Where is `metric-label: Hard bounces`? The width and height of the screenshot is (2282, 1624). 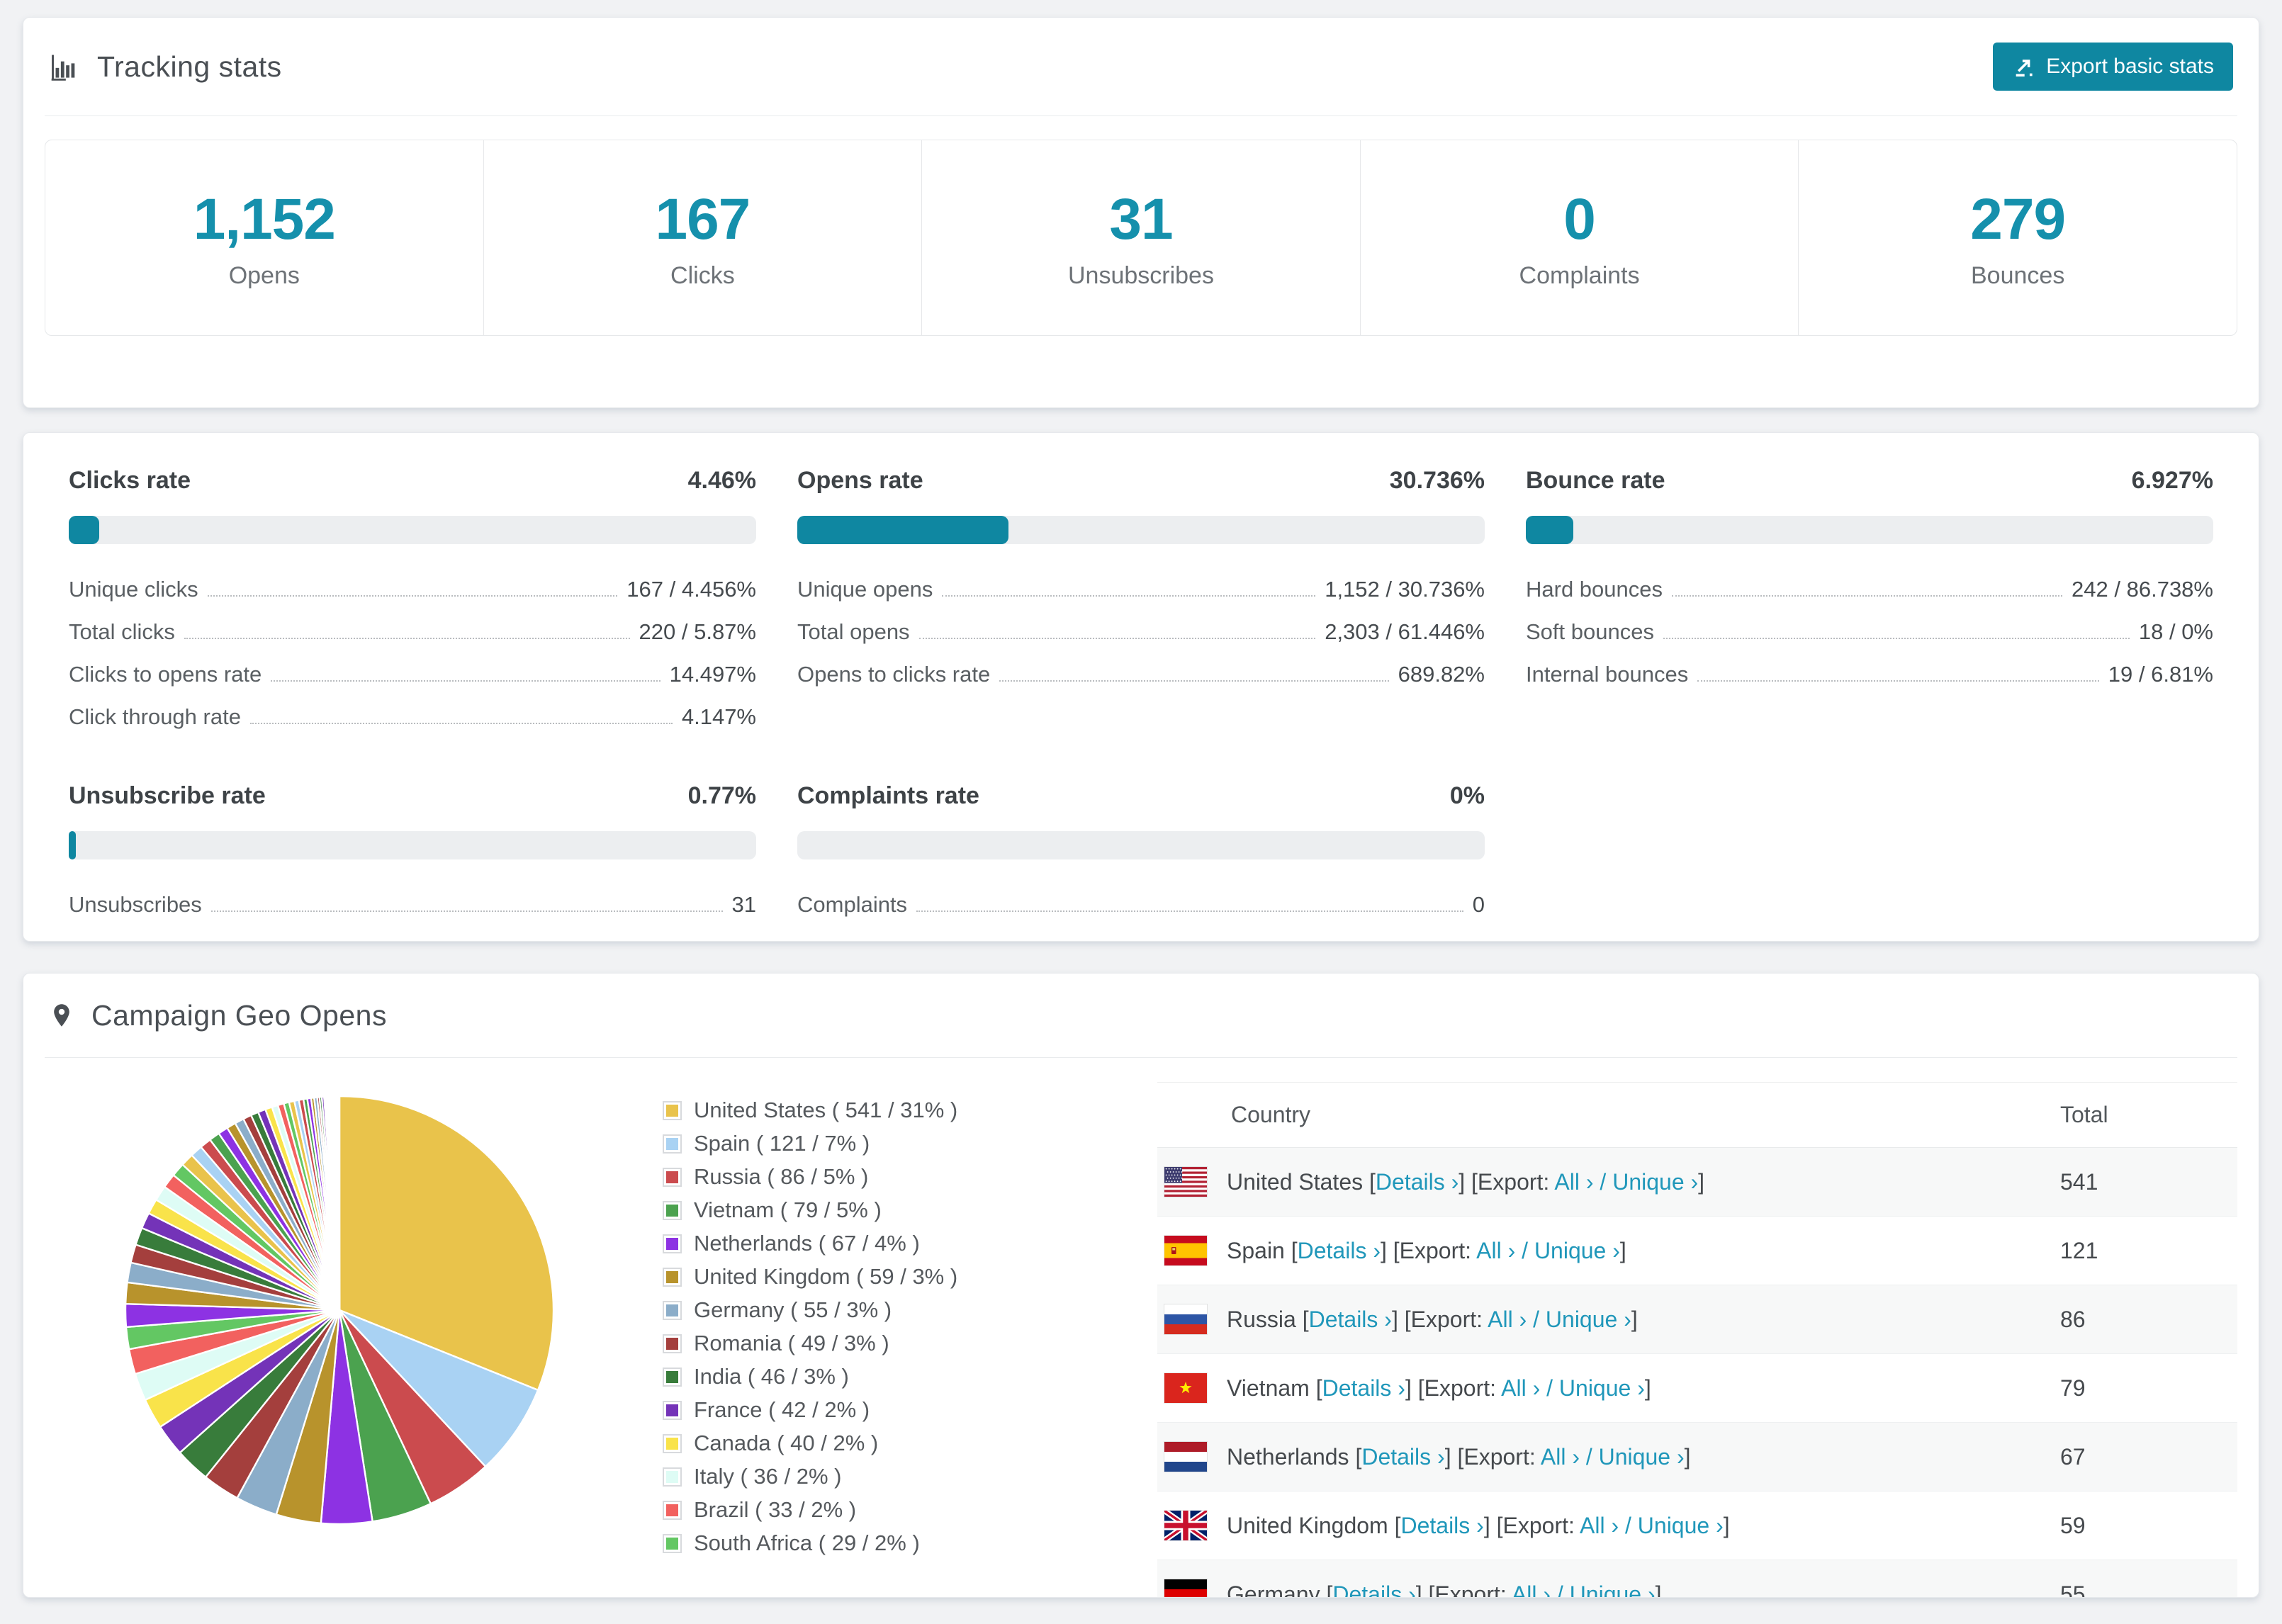 metric-label: Hard bounces is located at coordinates (1595, 590).